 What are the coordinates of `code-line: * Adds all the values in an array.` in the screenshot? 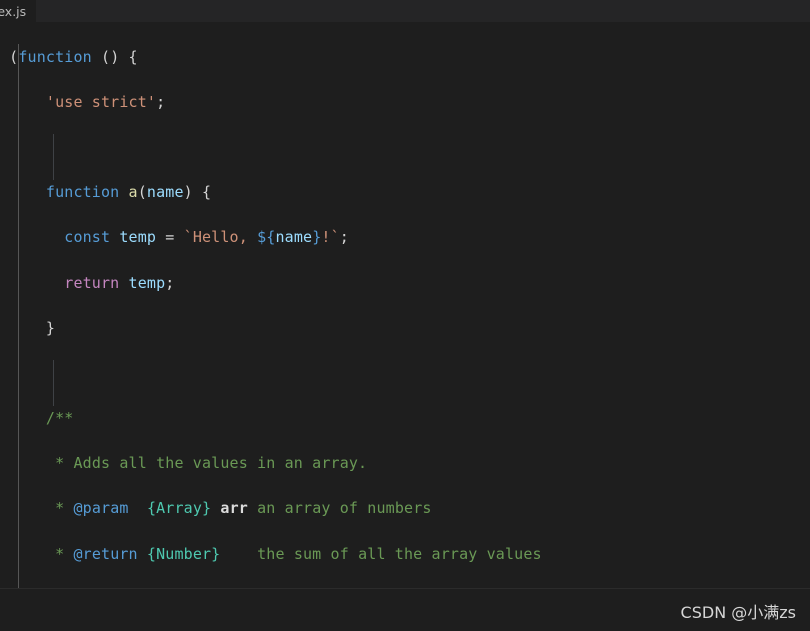 It's located at (211, 463).